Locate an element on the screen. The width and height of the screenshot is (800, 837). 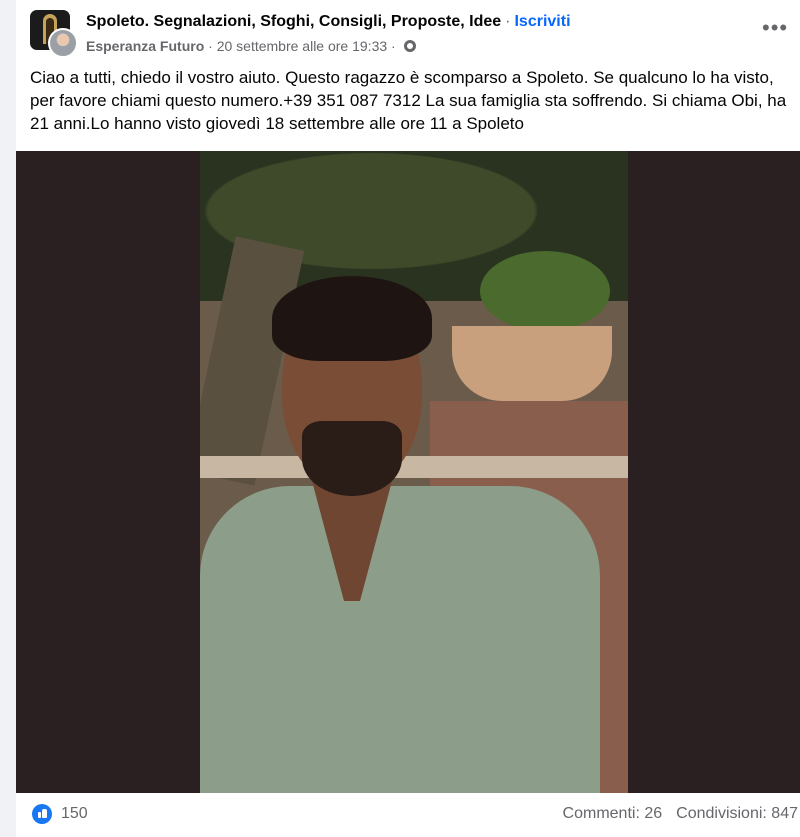
author-avatar is located at coordinates (63, 43).